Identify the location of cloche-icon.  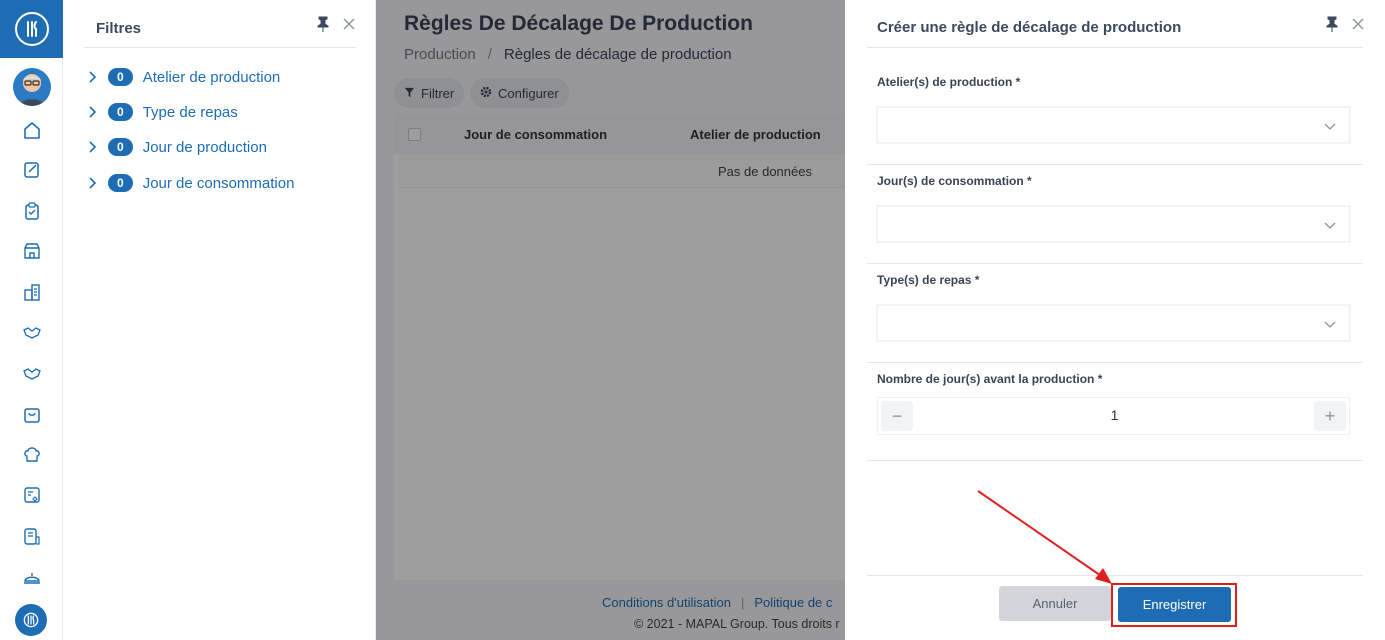
(32, 577).